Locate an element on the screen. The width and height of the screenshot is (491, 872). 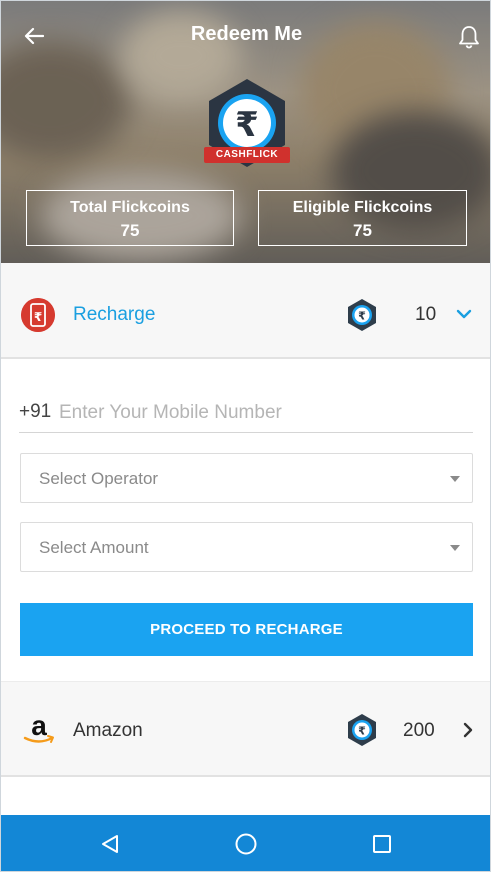
amazon-coins-value: 200 is located at coordinates (419, 730).